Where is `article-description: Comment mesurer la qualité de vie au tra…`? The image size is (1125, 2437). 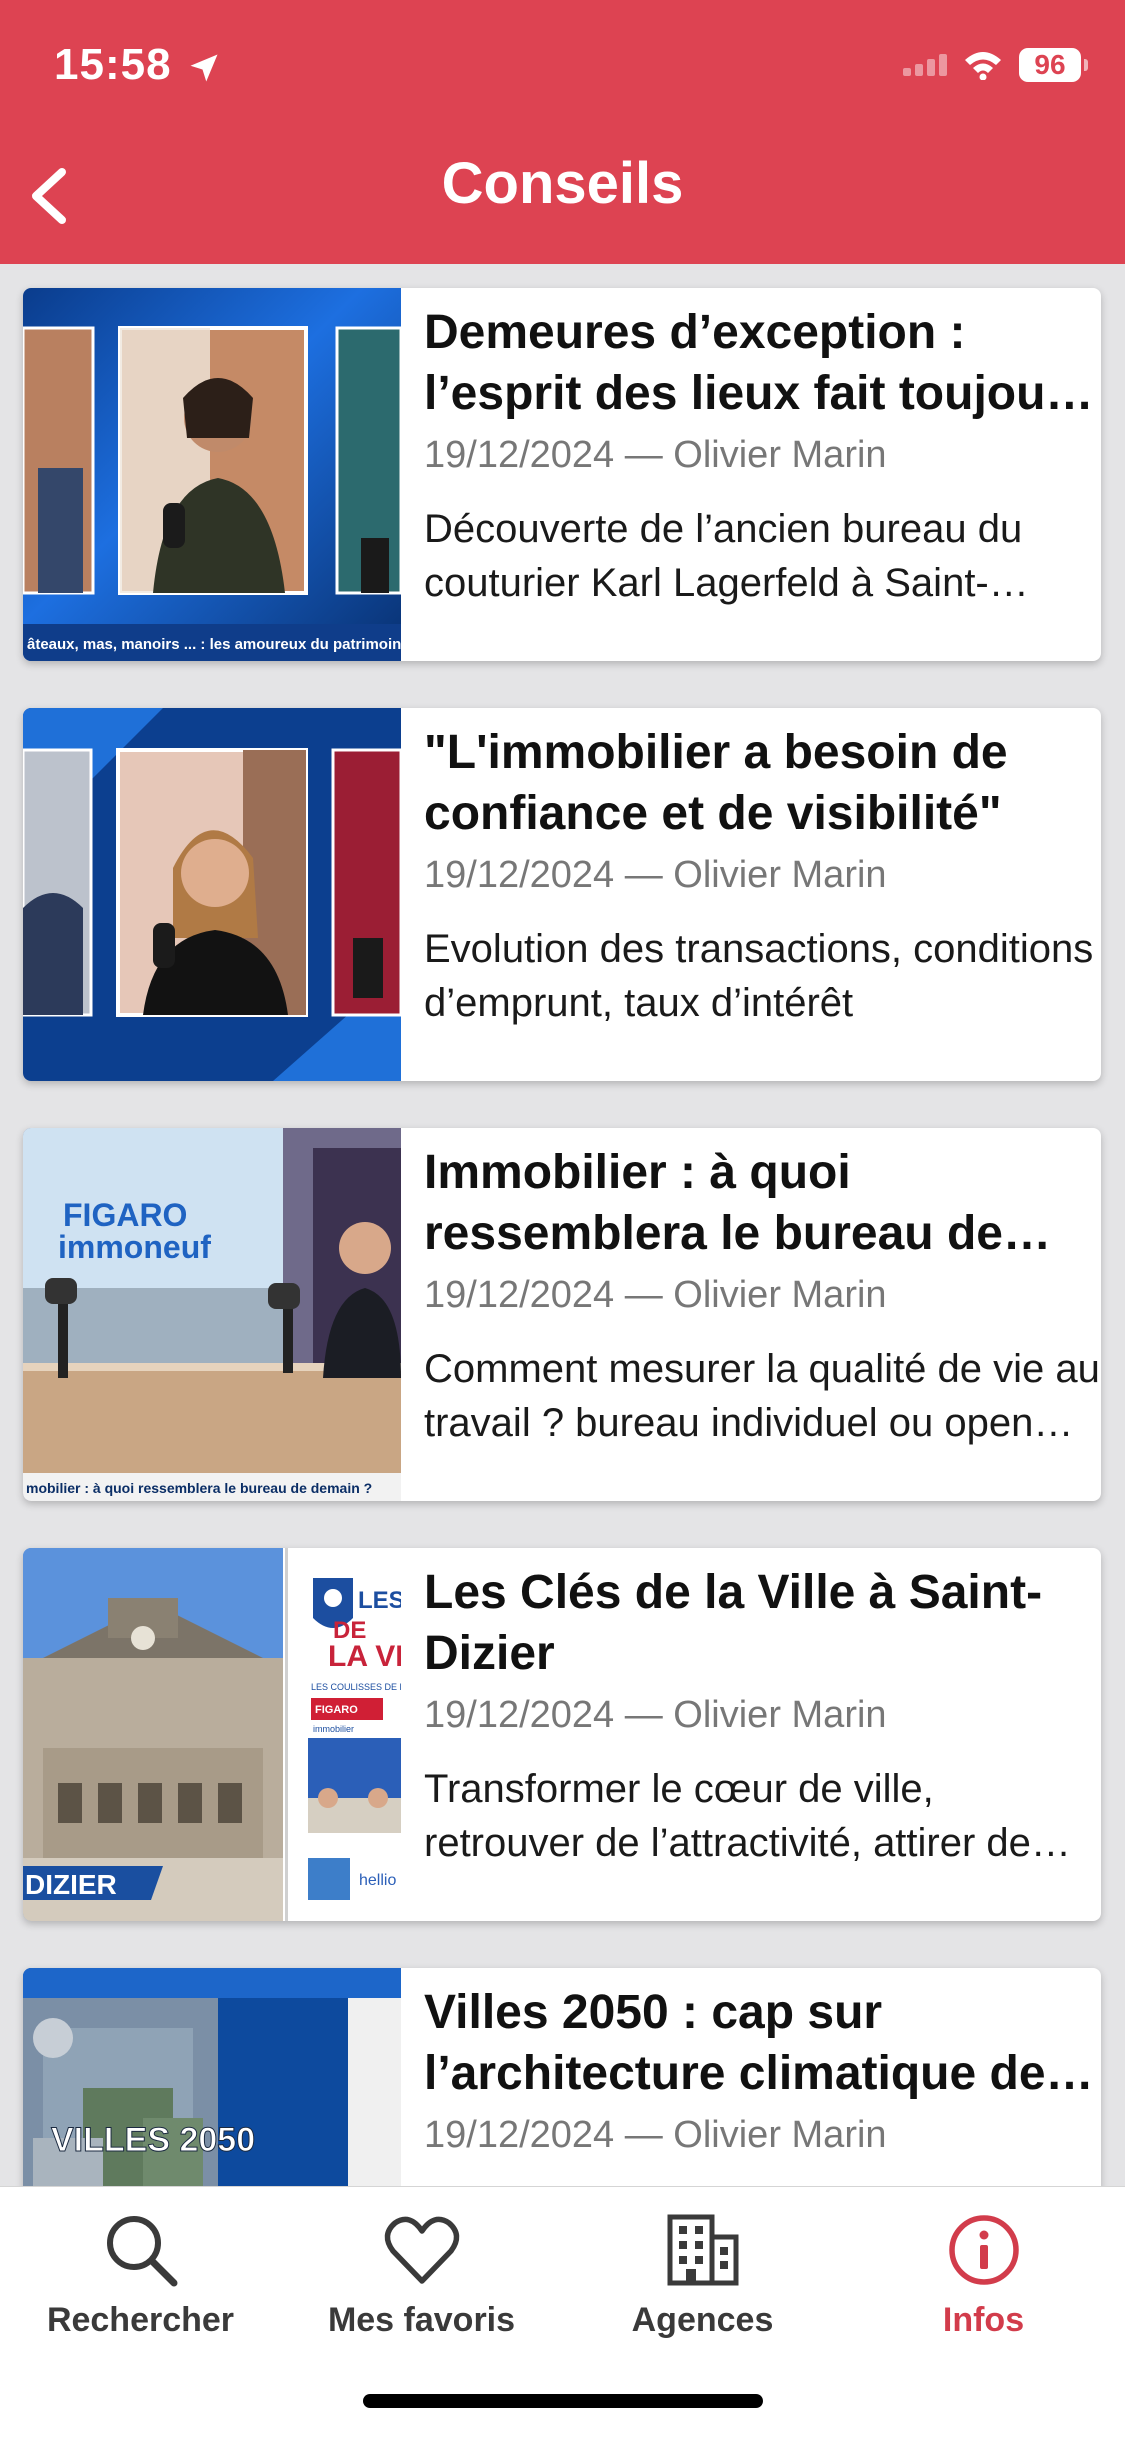 article-description: Comment mesurer la qualité de vie au tra… is located at coordinates (762, 1396).